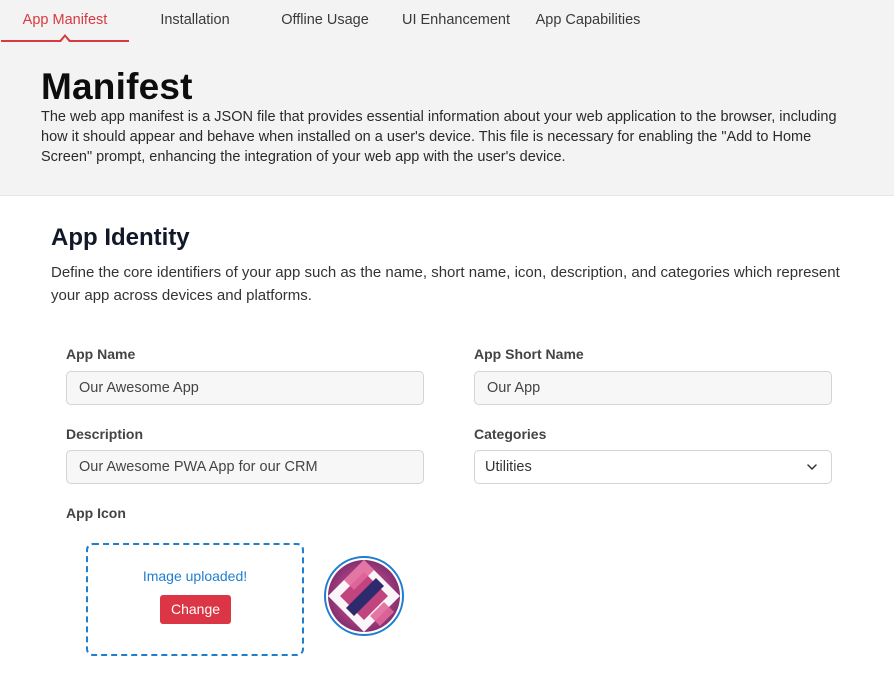 This screenshot has height=680, width=894. Describe the element at coordinates (812, 467) in the screenshot. I see `chevron-down-icon` at that location.